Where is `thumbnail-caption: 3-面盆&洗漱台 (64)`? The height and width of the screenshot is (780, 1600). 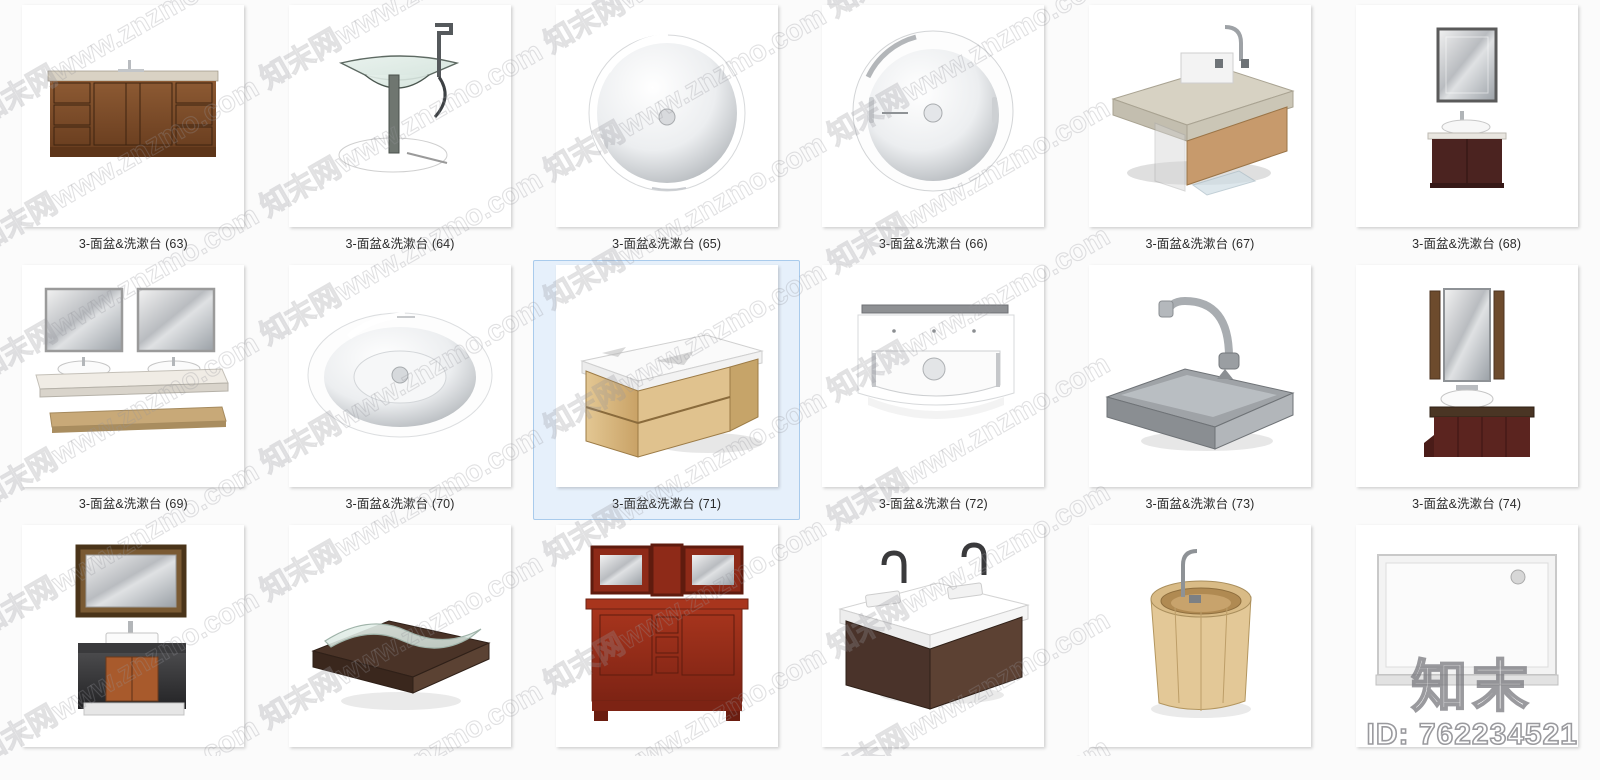
thumbnail-caption: 3-面盆&洗漱台 (64) is located at coordinates (400, 244).